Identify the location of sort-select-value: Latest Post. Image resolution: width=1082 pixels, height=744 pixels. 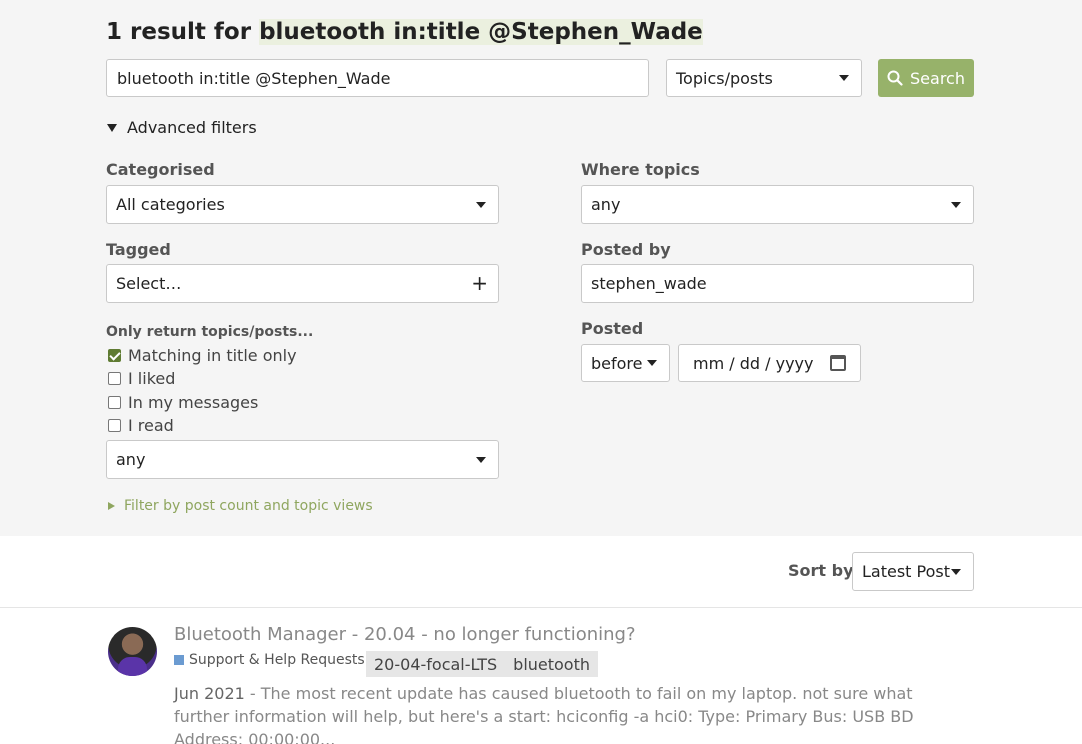
(906, 571).